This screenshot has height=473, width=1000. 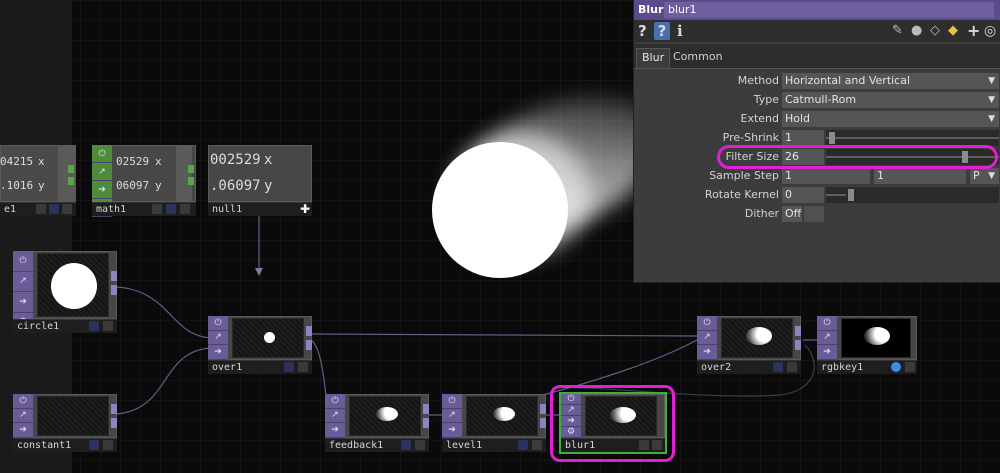 I want to click on node-label: level1, so click(x=494, y=445).